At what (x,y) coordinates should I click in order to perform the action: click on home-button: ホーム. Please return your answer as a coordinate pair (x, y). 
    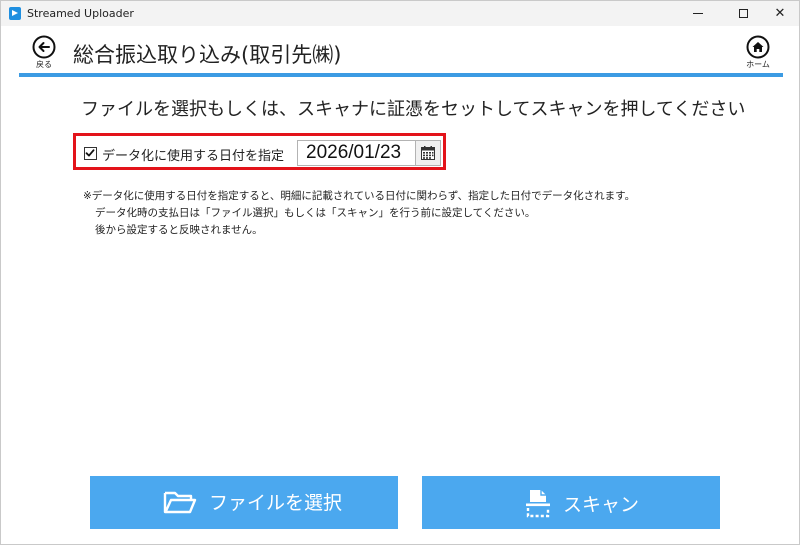
    Looking at the image, I should click on (758, 52).